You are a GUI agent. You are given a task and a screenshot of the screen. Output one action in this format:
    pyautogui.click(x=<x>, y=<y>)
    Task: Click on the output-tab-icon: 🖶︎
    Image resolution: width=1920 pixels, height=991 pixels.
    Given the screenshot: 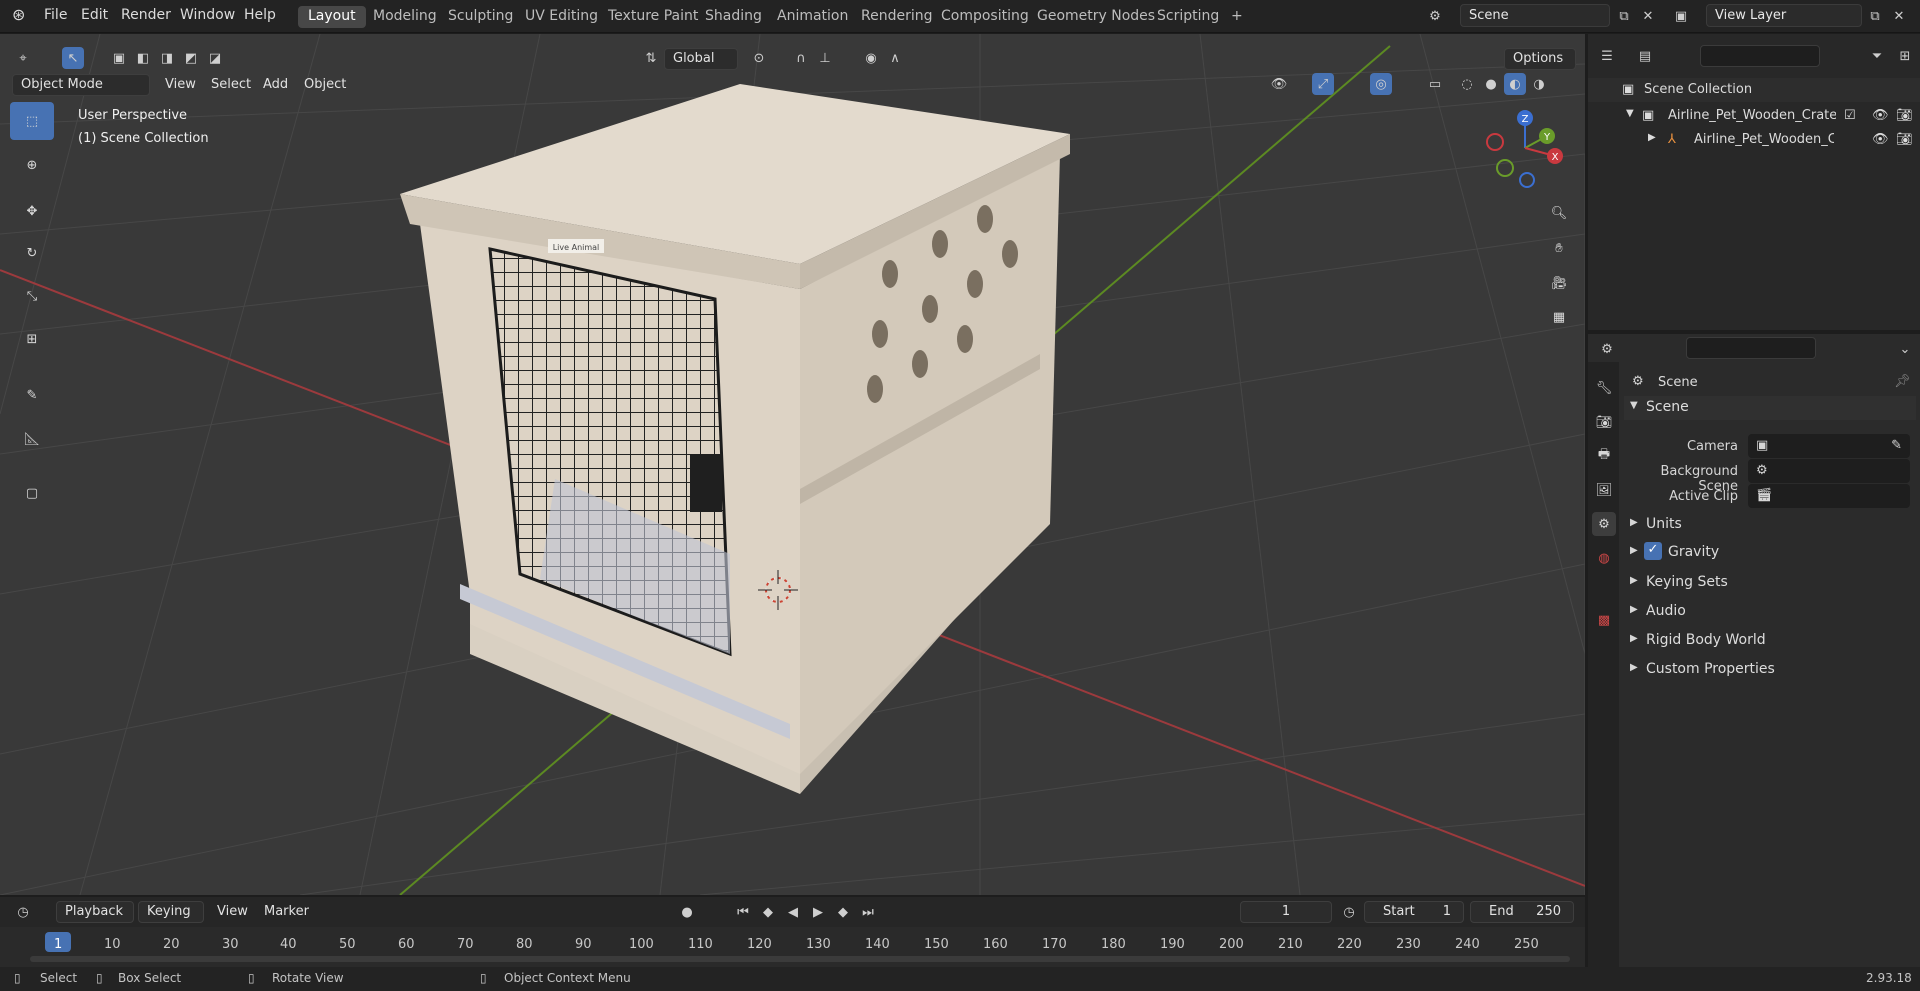 What is the action you would take?
    pyautogui.click(x=1604, y=456)
    